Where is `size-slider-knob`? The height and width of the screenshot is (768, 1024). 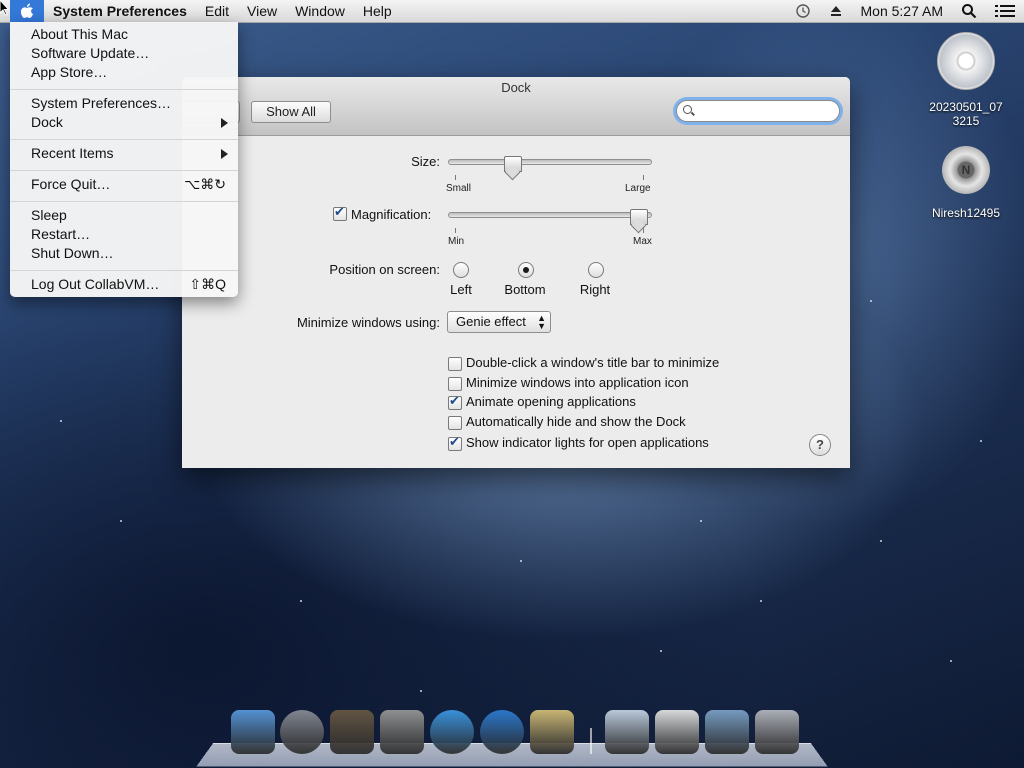
size-slider-knob is located at coordinates (512, 164).